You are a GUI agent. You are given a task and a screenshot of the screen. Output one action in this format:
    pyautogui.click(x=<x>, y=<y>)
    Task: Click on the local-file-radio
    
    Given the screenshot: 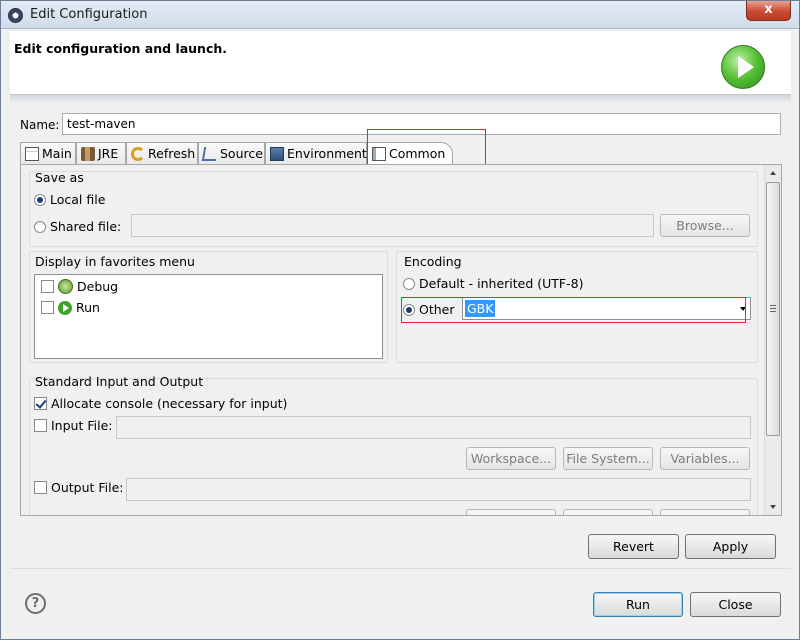 What is the action you would take?
    pyautogui.click(x=40, y=199)
    